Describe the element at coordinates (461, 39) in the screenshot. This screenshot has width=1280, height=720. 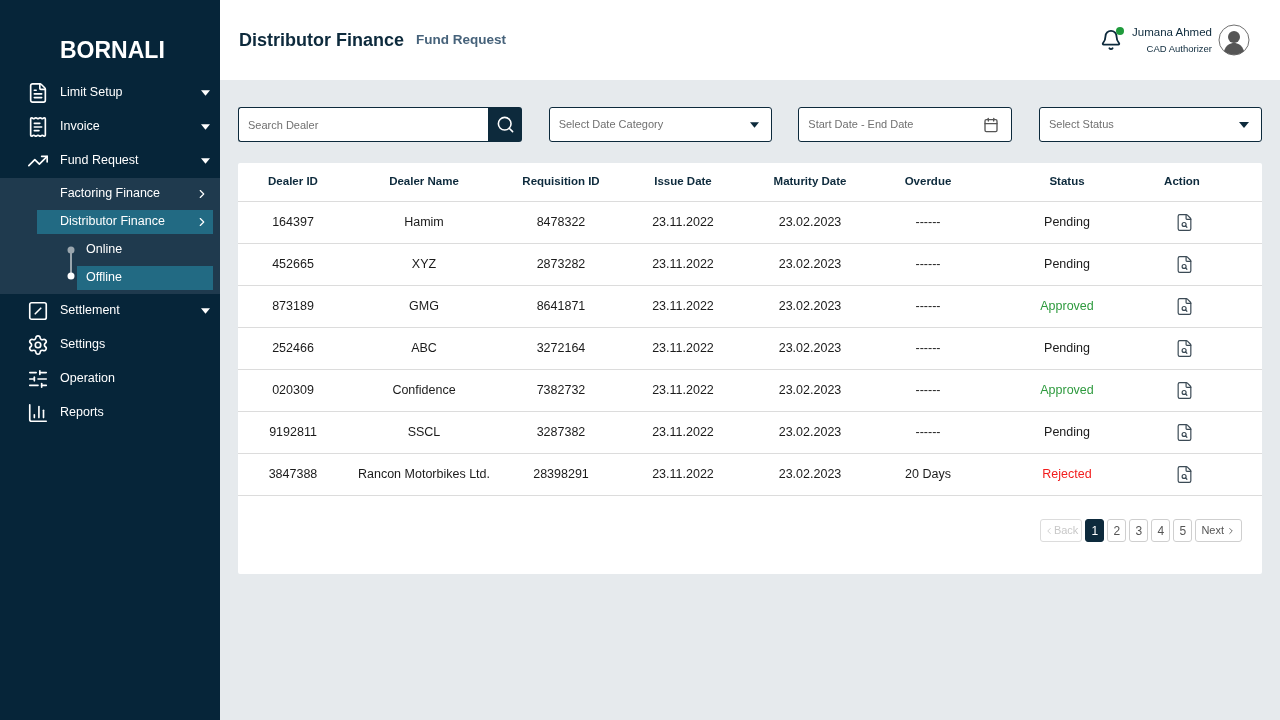
I see `page-subtitle: Fund Request` at that location.